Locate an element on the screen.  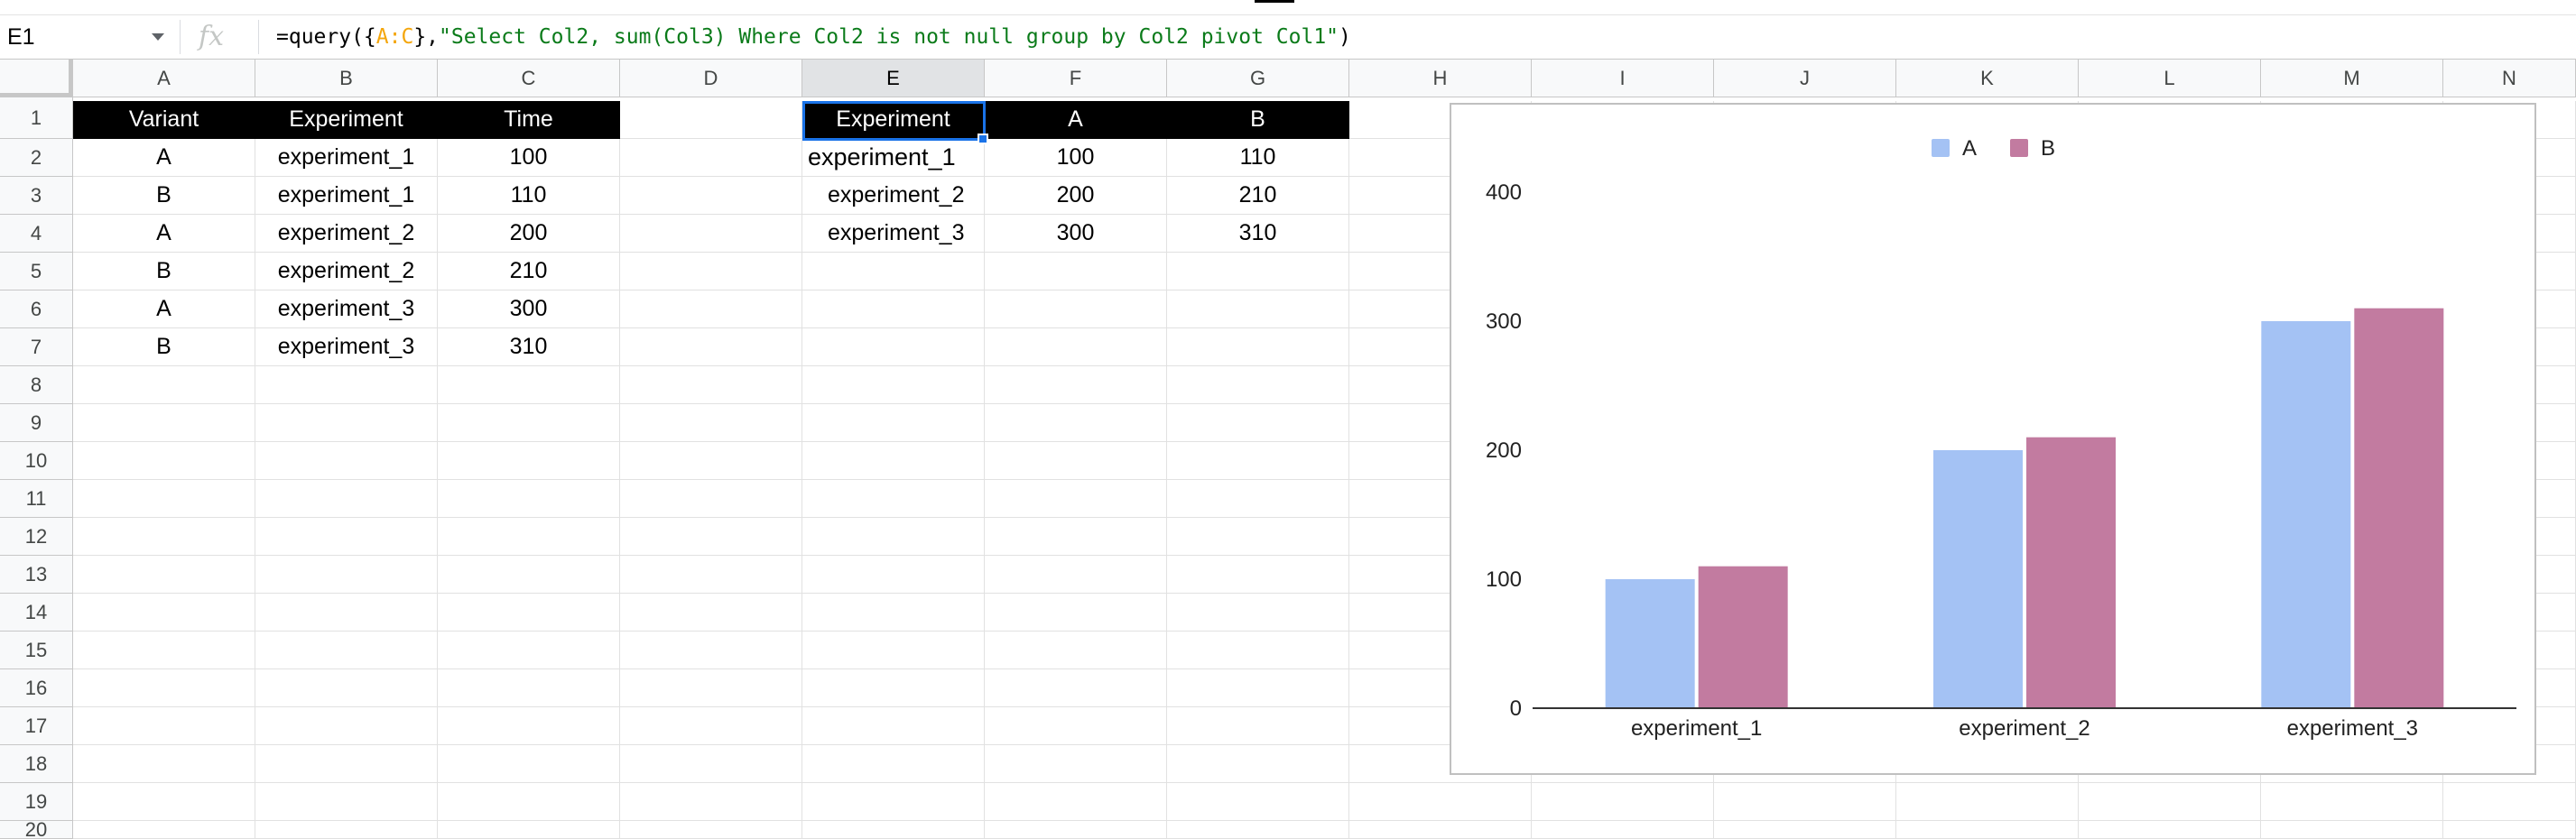
time-cell: 300 is located at coordinates (529, 309).